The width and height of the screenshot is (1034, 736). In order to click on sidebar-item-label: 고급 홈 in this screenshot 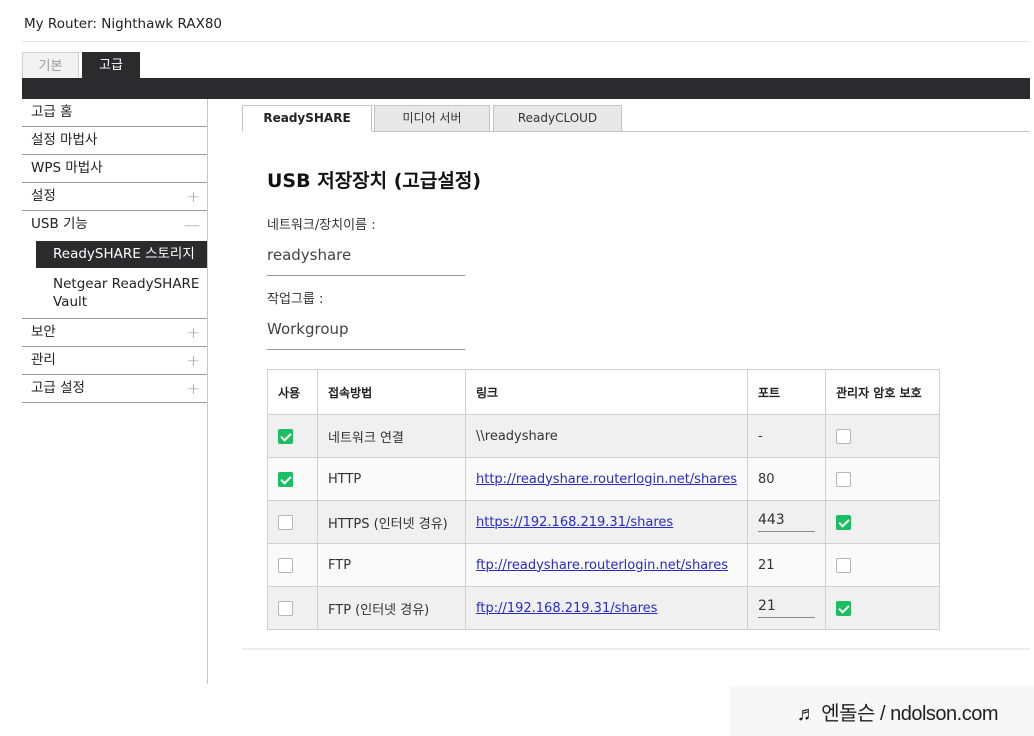, I will do `click(52, 112)`.